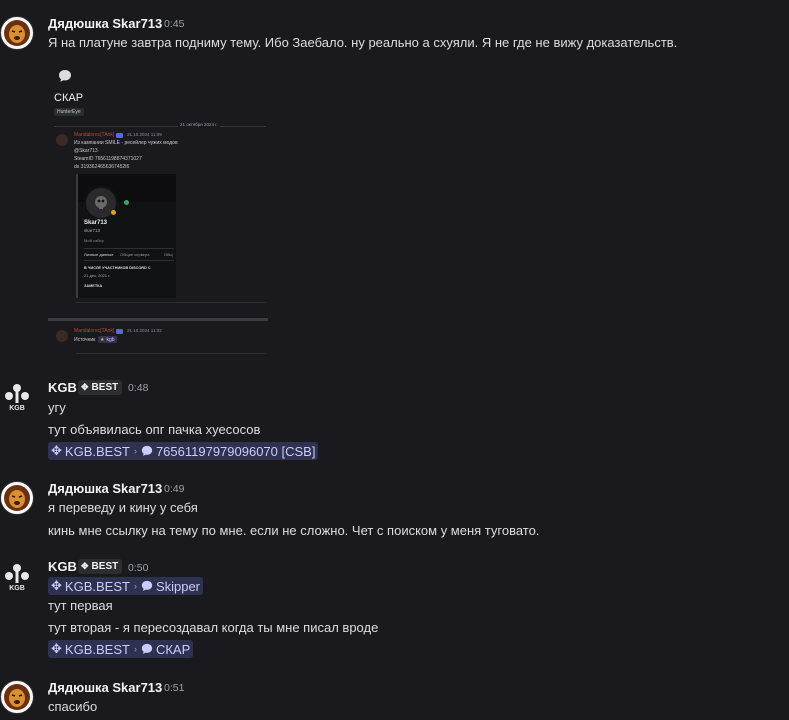 Image resolution: width=789 pixels, height=720 pixels. Describe the element at coordinates (96, 223) in the screenshot. I see `profile-name: Skar713` at that location.